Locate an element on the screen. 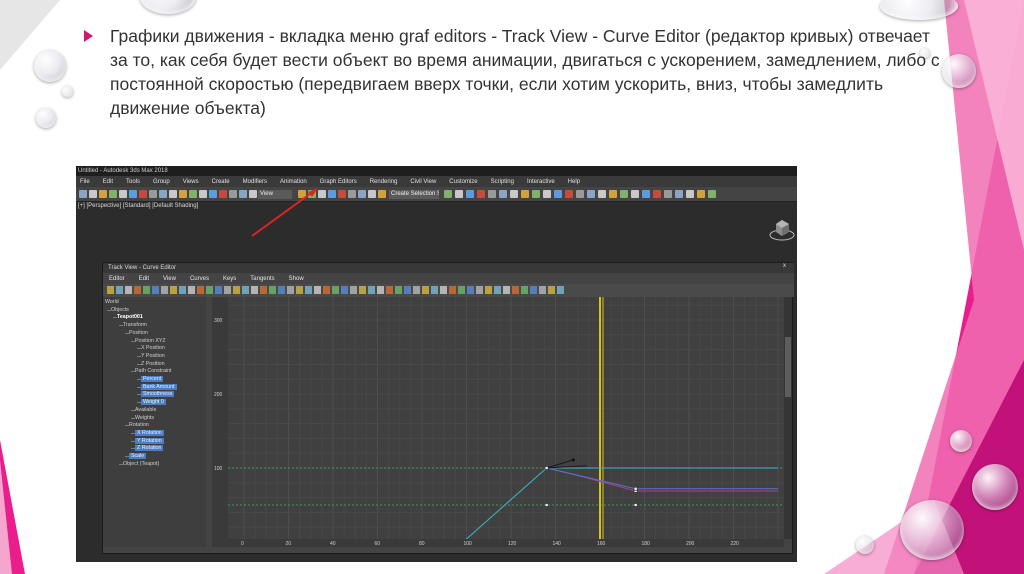 The width and height of the screenshot is (1024, 574). tree-node: Position is located at coordinates (138, 333).